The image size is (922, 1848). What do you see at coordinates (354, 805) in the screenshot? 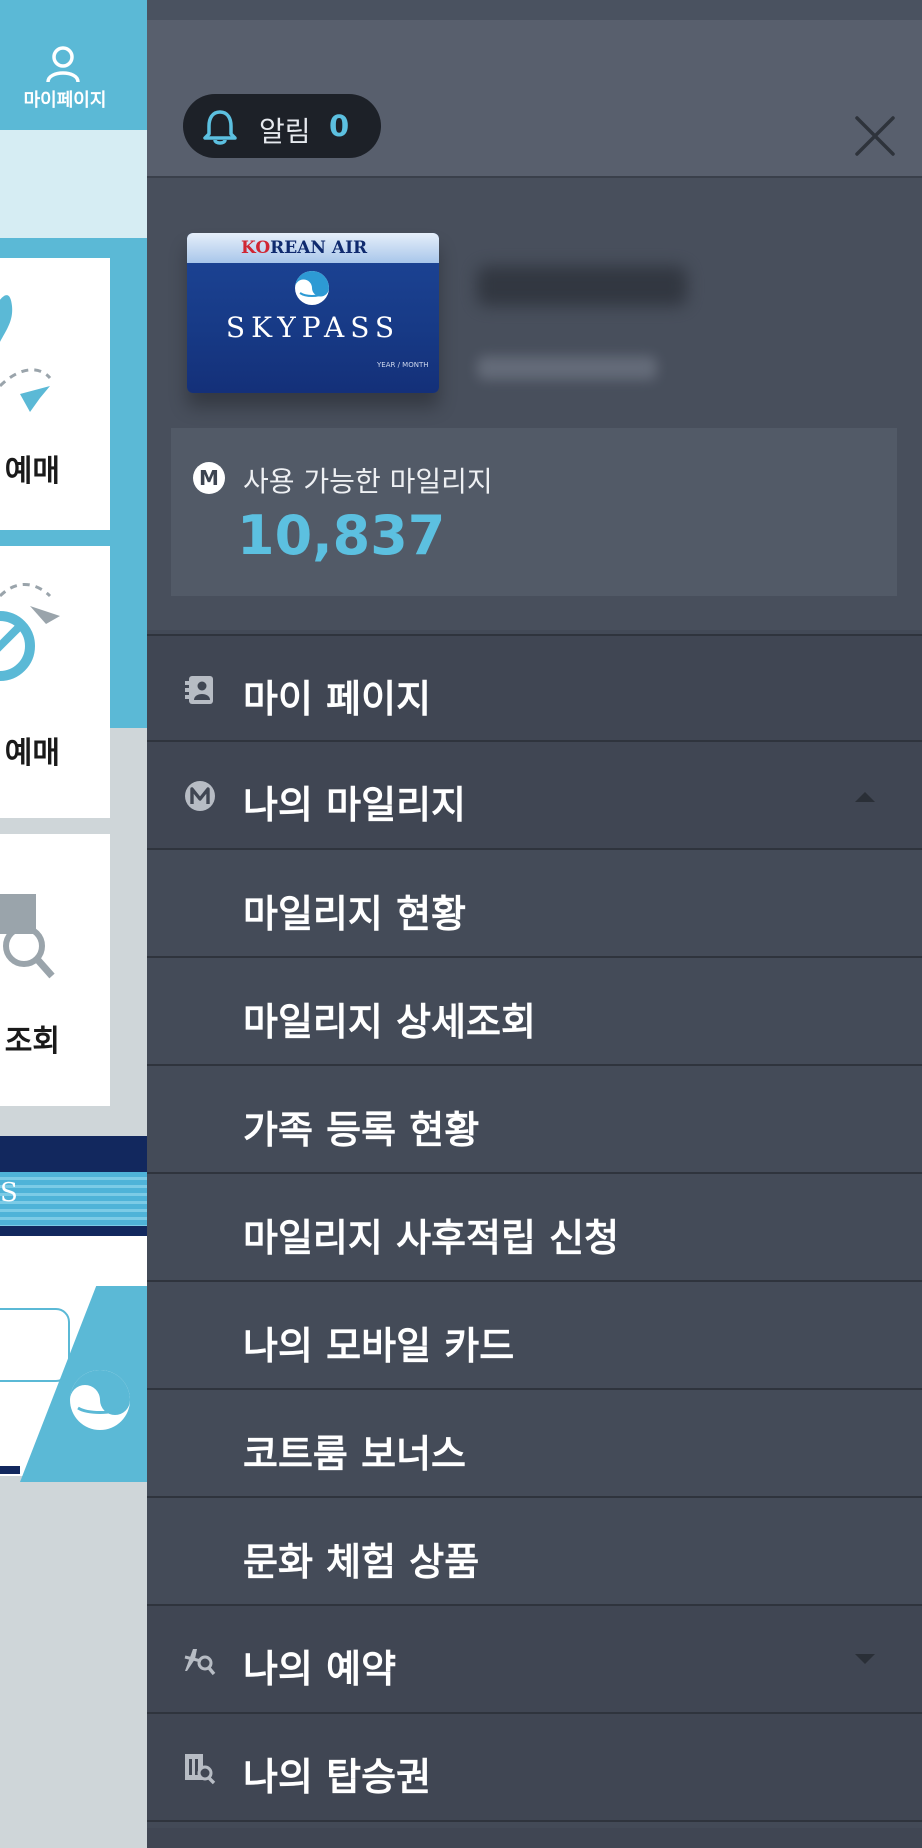
I see `menu-item-label: 나의 마일리지` at bounding box center [354, 805].